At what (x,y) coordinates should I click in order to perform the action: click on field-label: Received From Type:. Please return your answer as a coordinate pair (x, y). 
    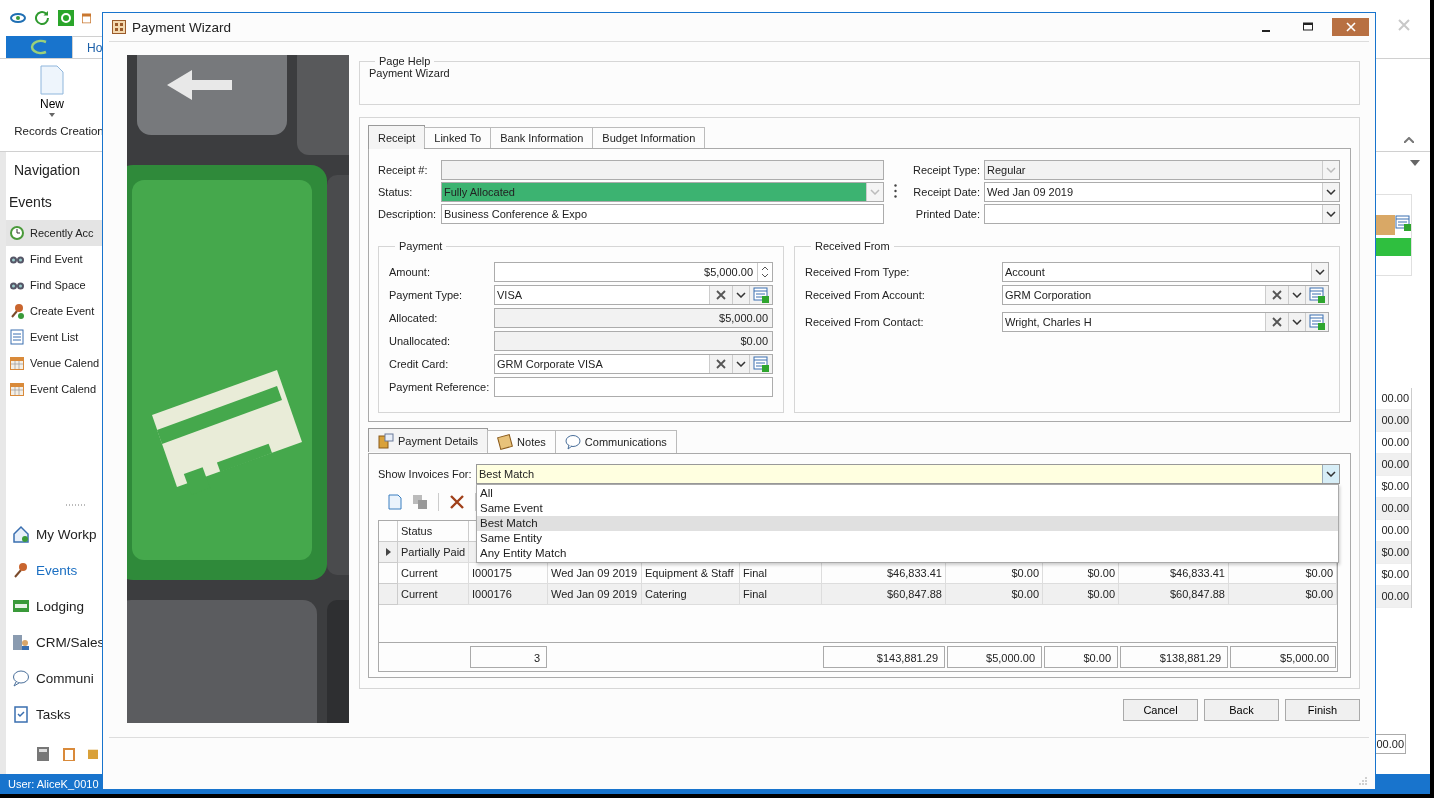
    Looking at the image, I should click on (858, 272).